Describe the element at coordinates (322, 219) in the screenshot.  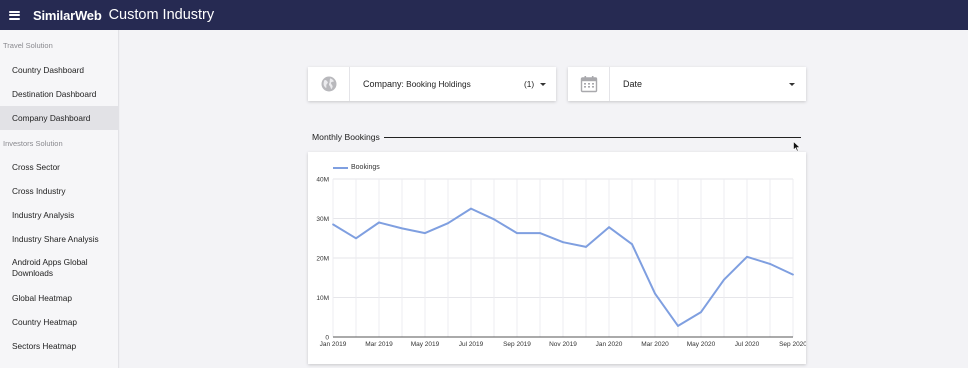
I see `y-tick-label: 30M` at that location.